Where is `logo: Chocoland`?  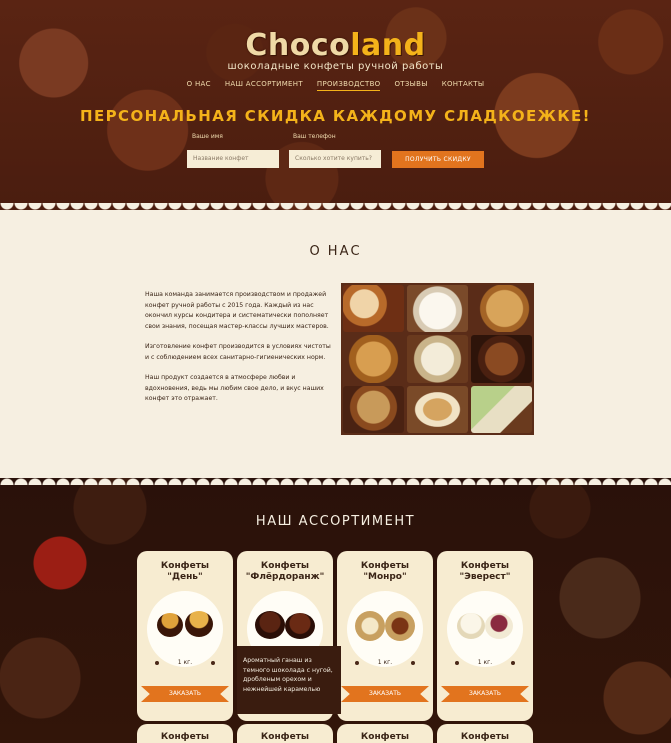
logo: Chocoland is located at coordinates (335, 45).